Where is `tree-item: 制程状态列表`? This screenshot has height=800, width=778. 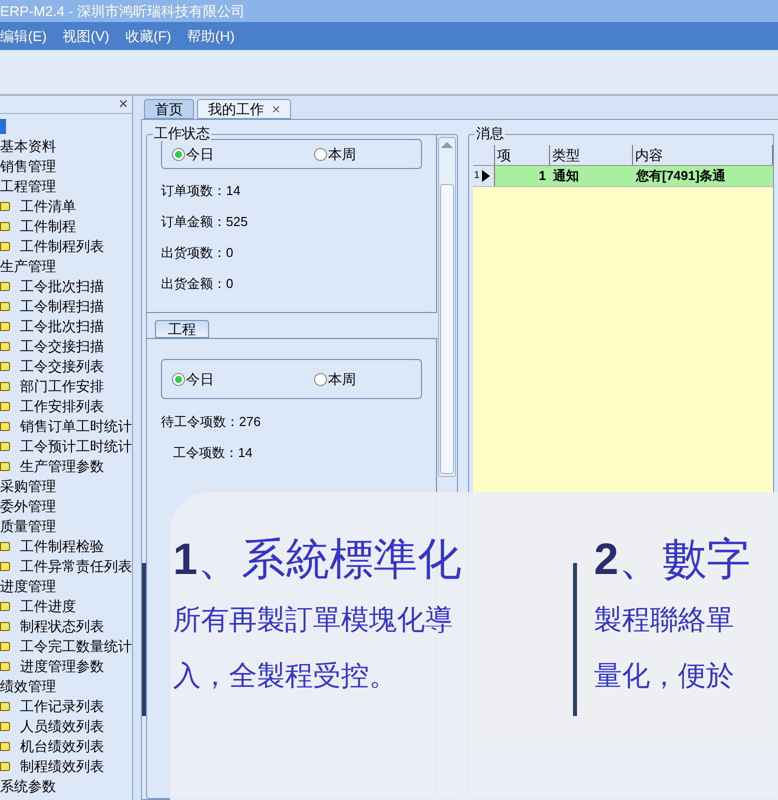
tree-item: 制程状态列表 is located at coordinates (62, 626).